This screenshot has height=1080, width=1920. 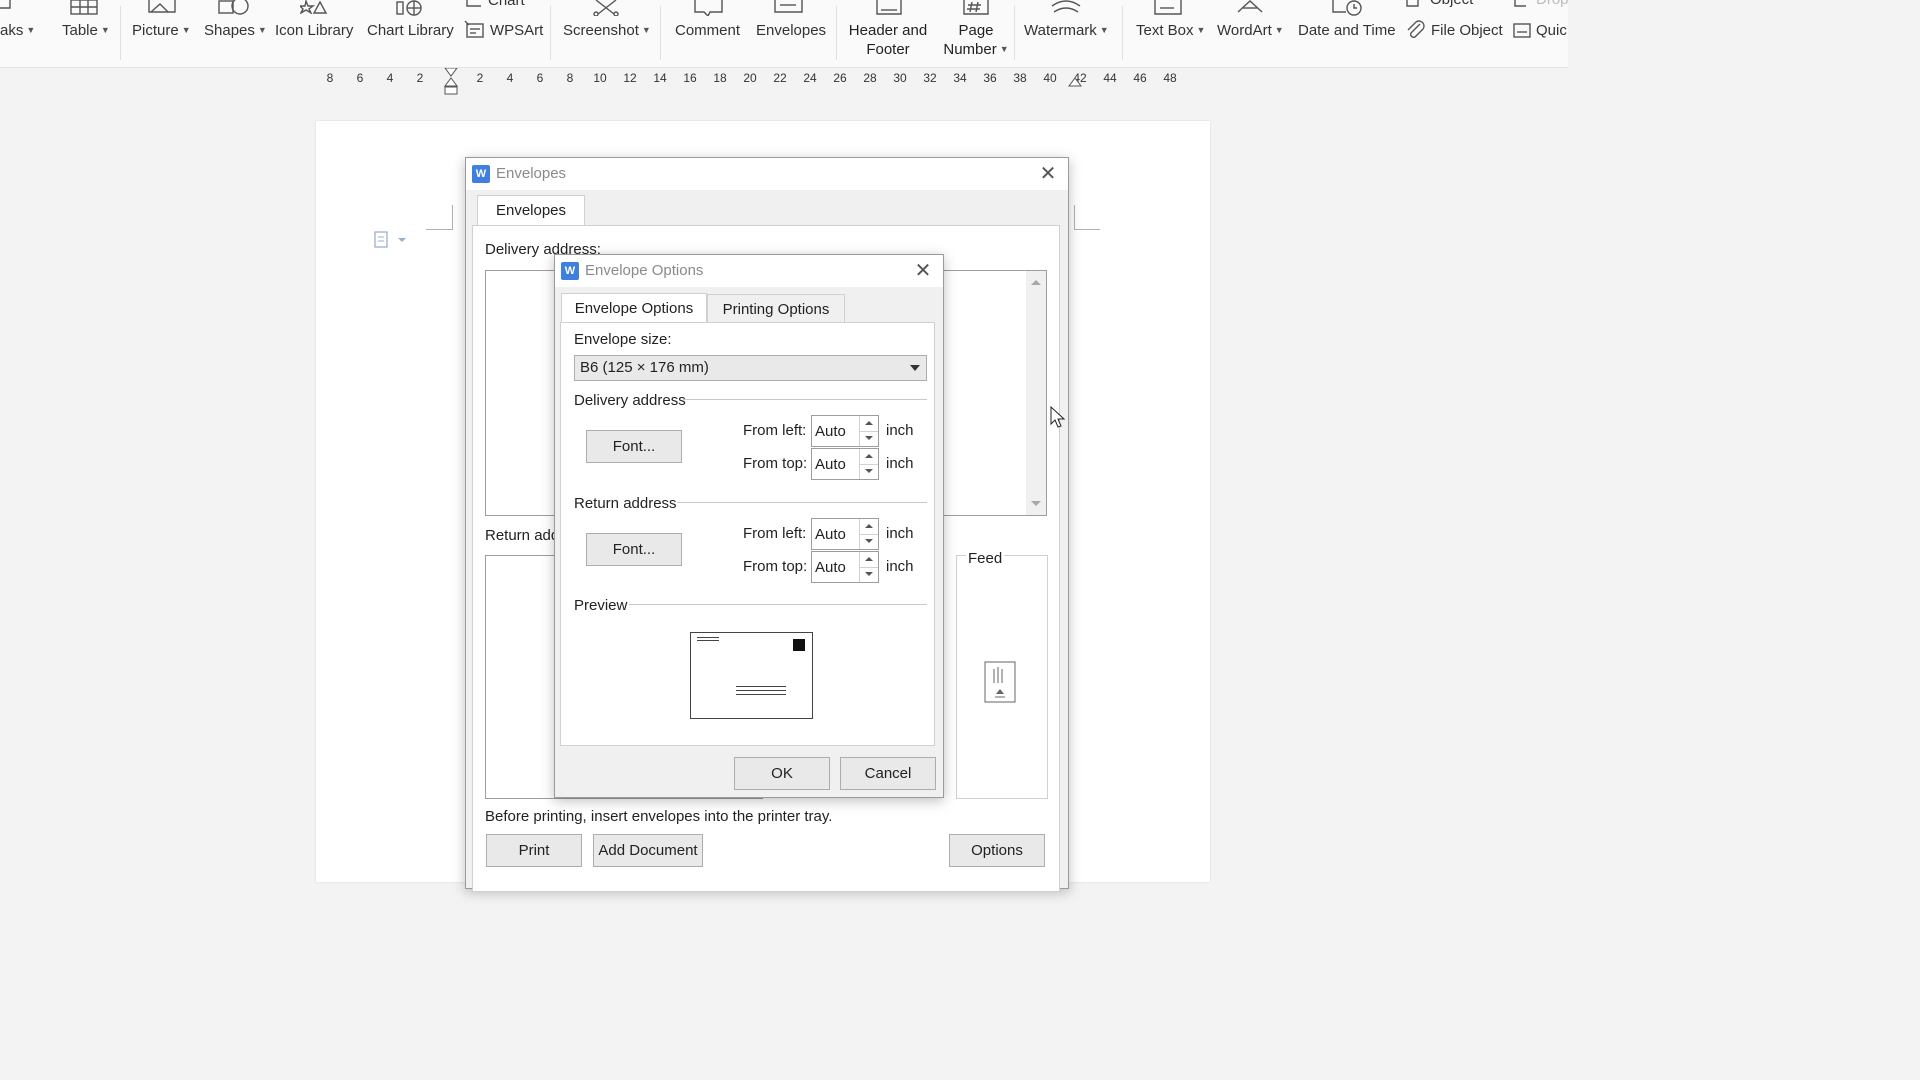 I want to click on return-from-left-input, so click(x=837, y=534).